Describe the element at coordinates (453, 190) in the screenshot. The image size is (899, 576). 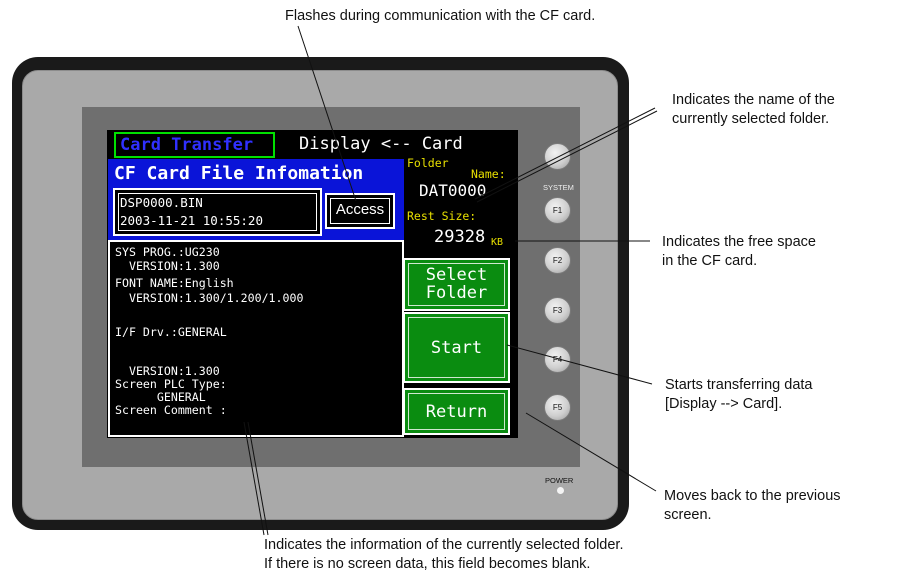
I see `folder-name-value: DAT0000` at that location.